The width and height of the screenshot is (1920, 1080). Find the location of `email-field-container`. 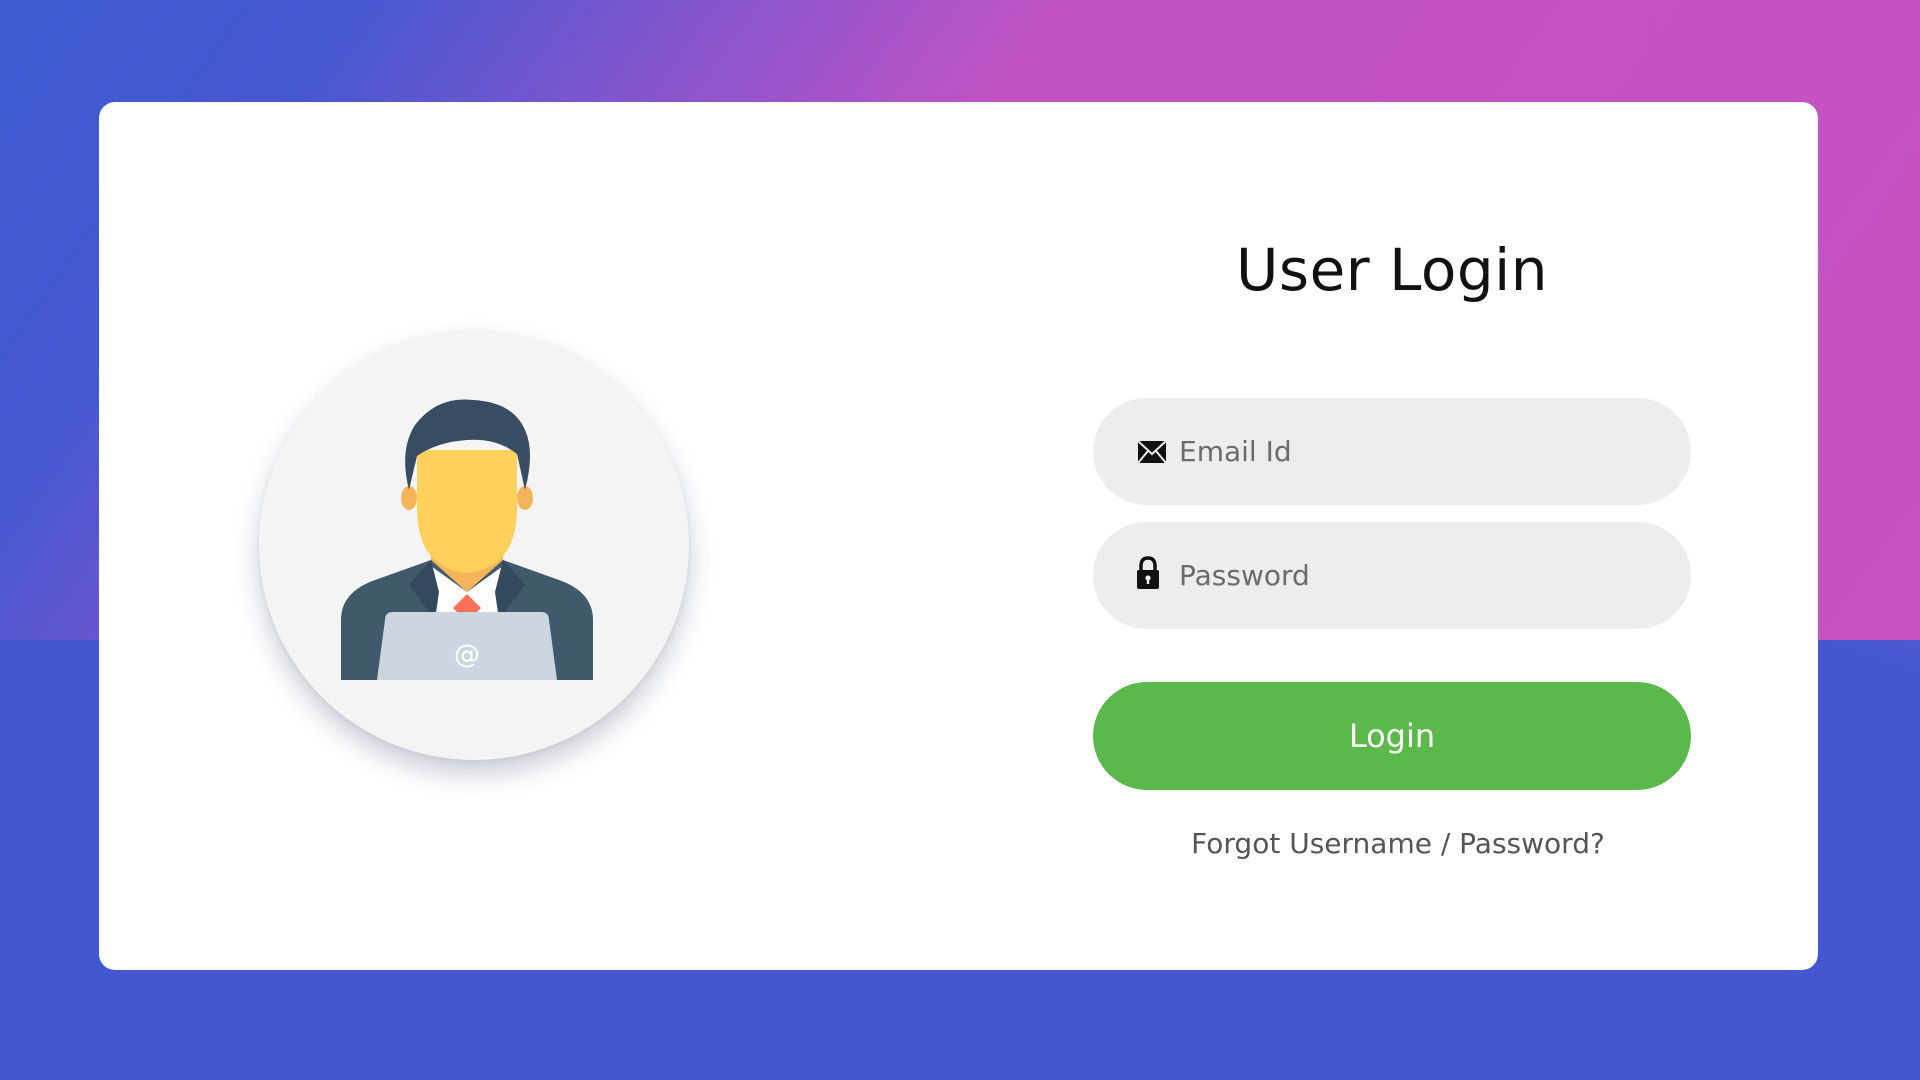

email-field-container is located at coordinates (1392, 451).